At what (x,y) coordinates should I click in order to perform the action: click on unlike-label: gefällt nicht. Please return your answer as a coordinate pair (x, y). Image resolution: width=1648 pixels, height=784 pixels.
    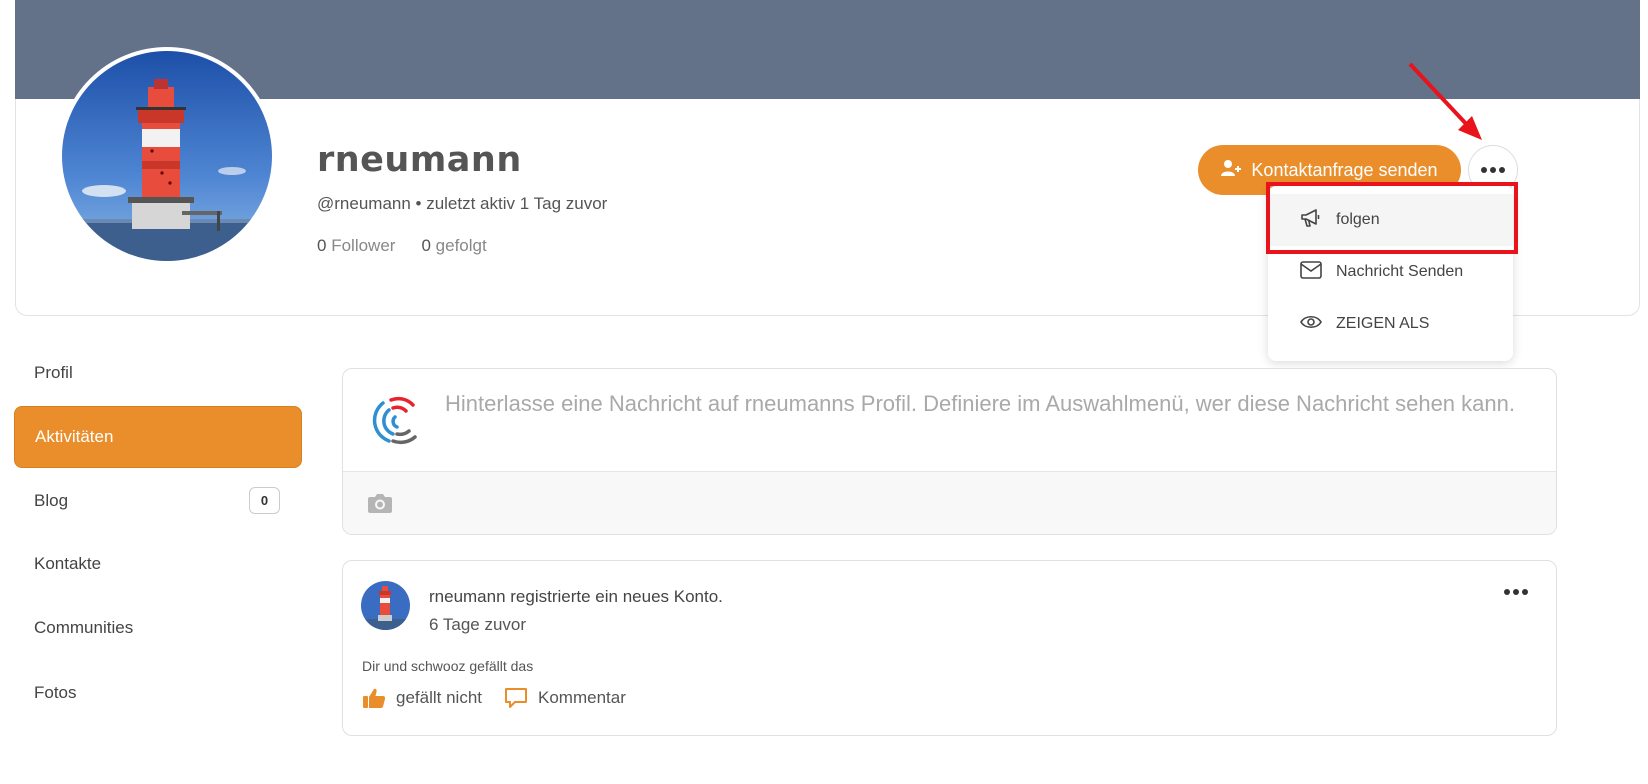
    Looking at the image, I should click on (439, 697).